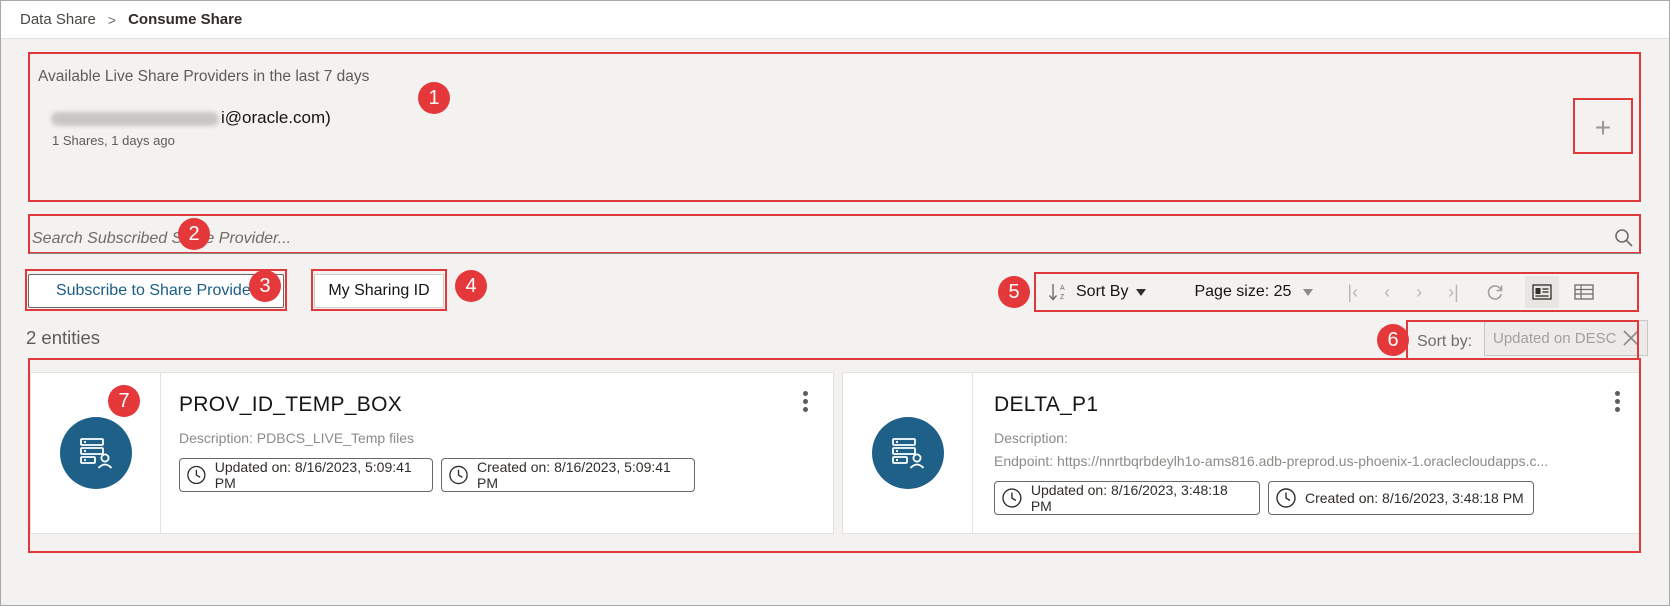 The height and width of the screenshot is (606, 1670). What do you see at coordinates (113, 140) in the screenshot?
I see `provider-meta: 1 Shares, 1 days ago` at bounding box center [113, 140].